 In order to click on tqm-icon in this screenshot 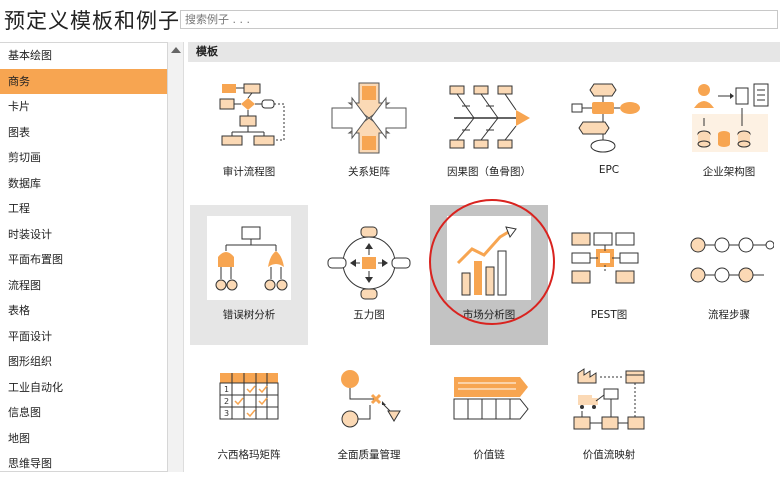, I will do `click(371, 399)`.